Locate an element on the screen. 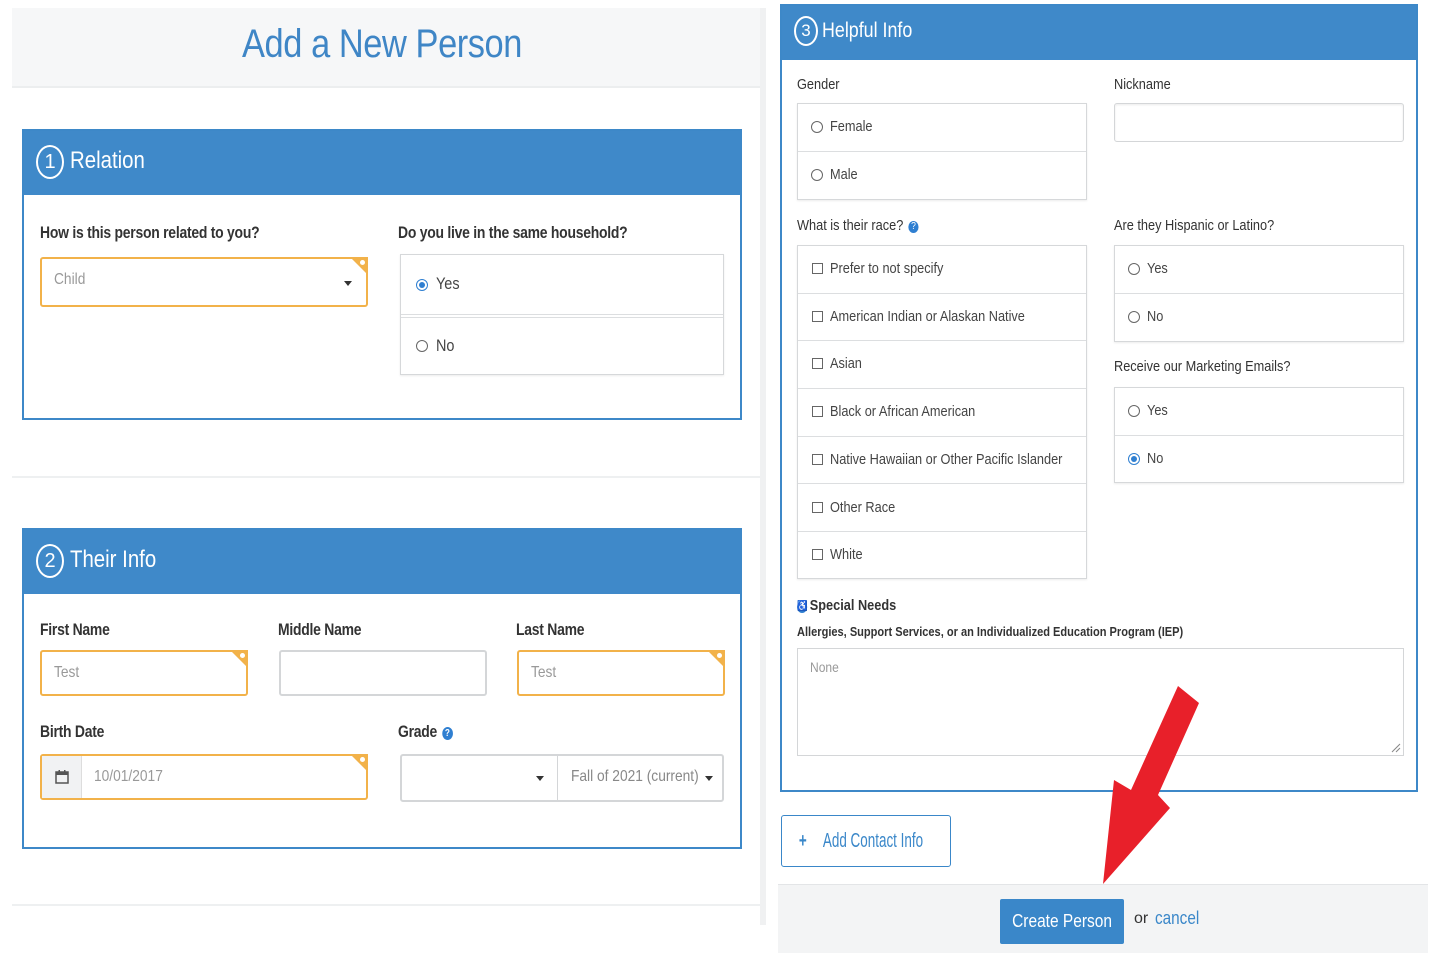  first-name-label: First Name is located at coordinates (75, 629).